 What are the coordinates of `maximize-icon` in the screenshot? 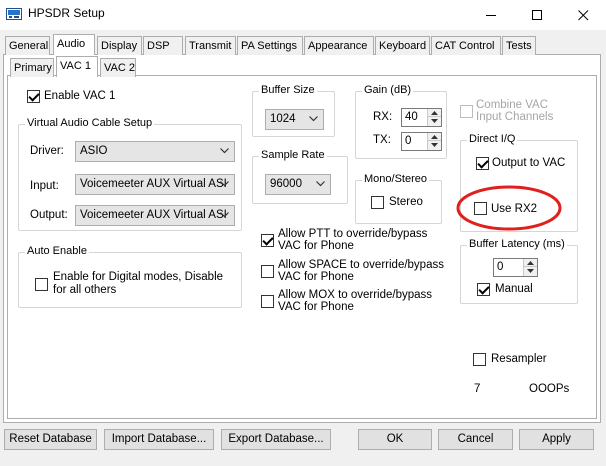 It's located at (536, 14).